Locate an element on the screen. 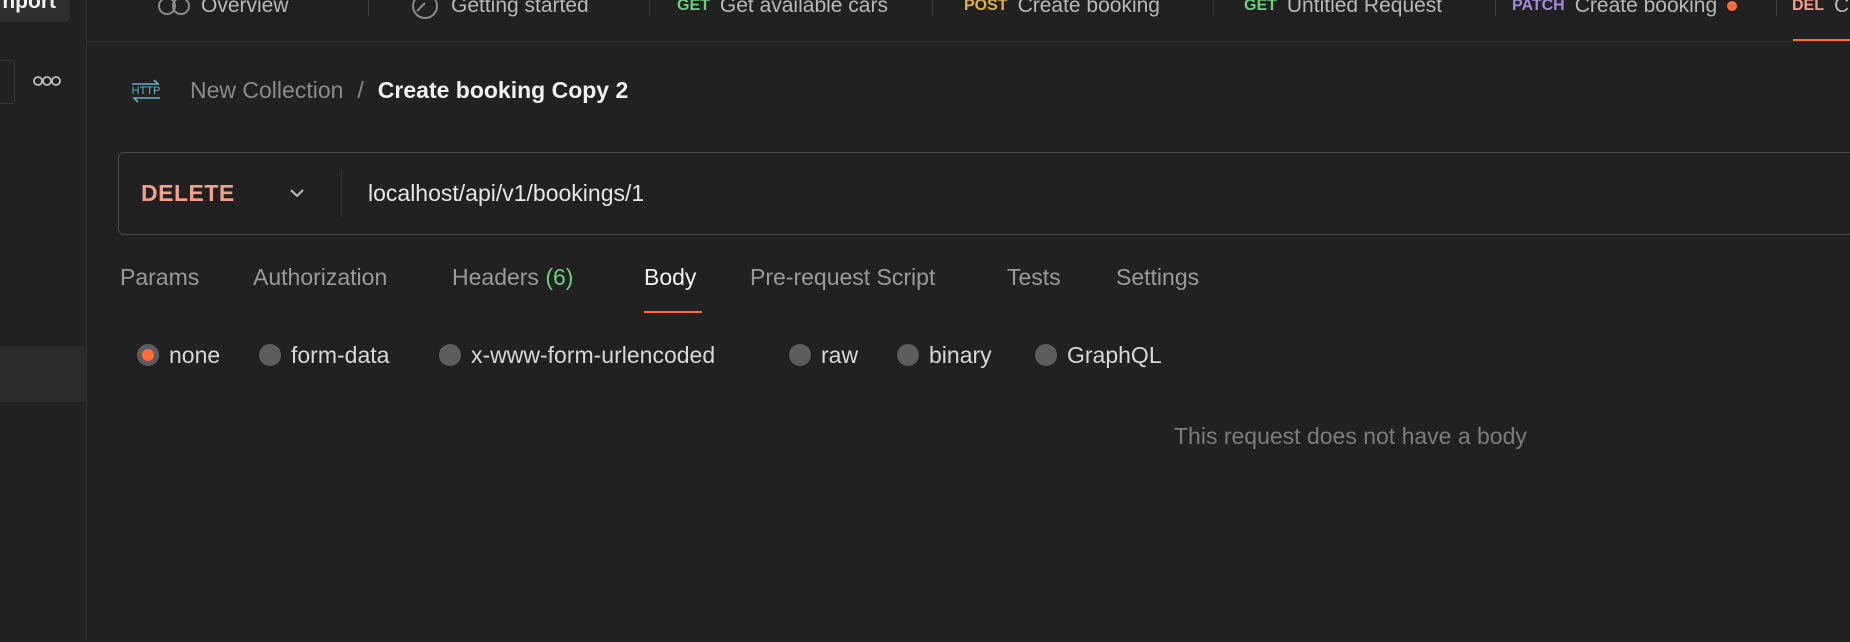 The image size is (1850, 642). tab-params-label: Params is located at coordinates (160, 277).